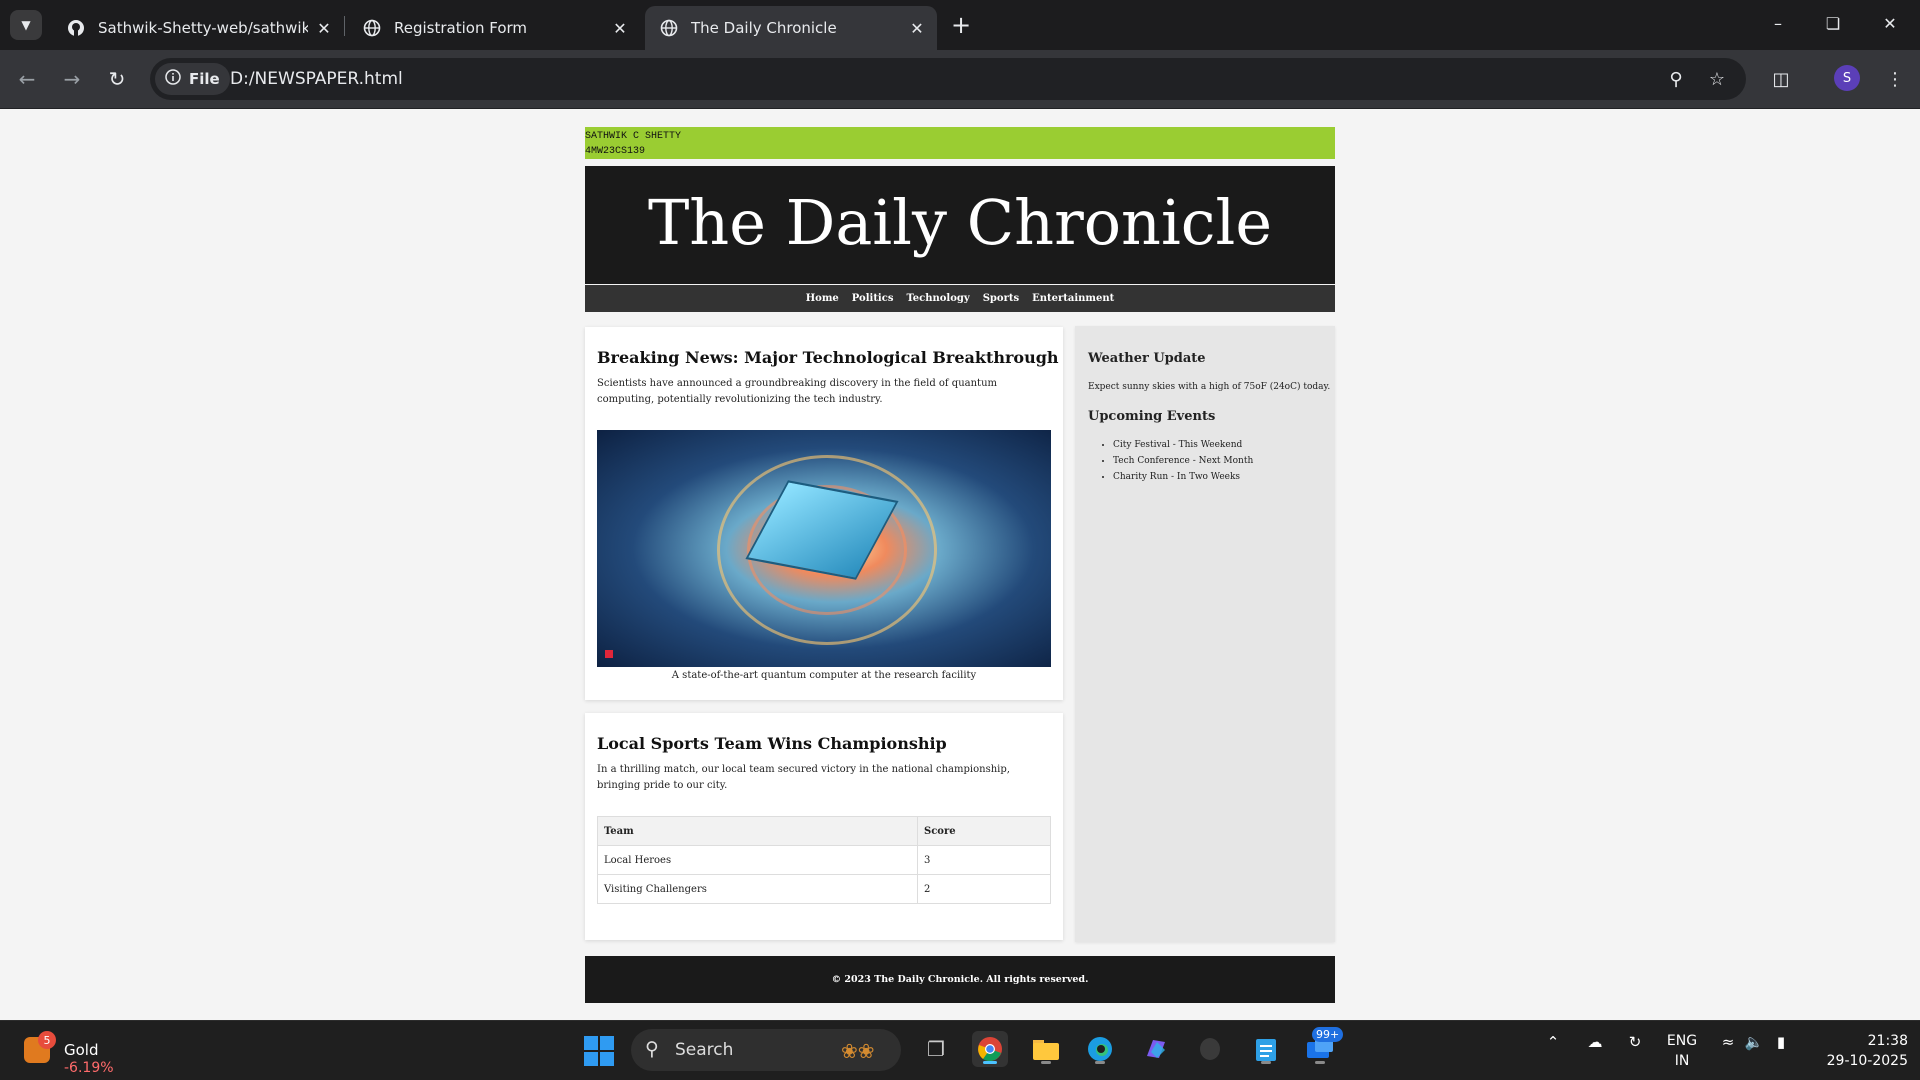  What do you see at coordinates (984, 860) in the screenshot?
I see `table-cell-score: 3` at bounding box center [984, 860].